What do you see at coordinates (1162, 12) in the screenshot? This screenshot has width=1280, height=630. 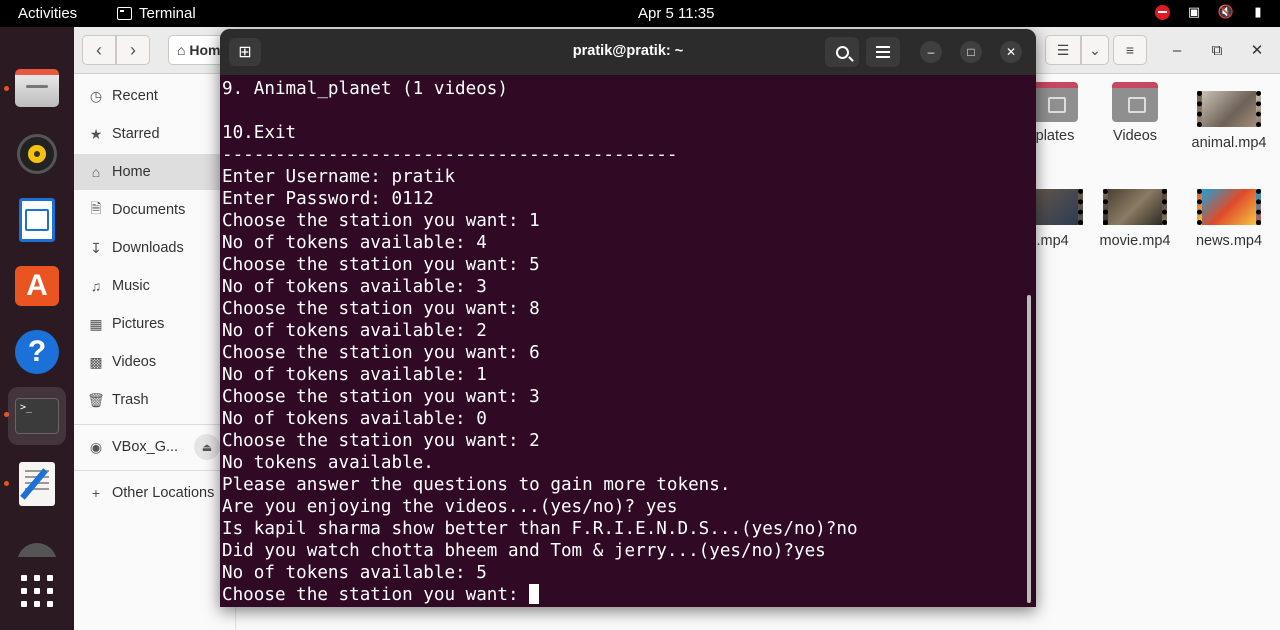 I see `do-not-disturb-icon` at bounding box center [1162, 12].